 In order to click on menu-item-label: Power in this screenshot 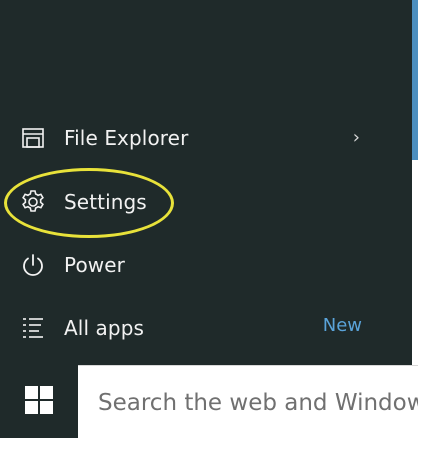, I will do `click(94, 265)`.